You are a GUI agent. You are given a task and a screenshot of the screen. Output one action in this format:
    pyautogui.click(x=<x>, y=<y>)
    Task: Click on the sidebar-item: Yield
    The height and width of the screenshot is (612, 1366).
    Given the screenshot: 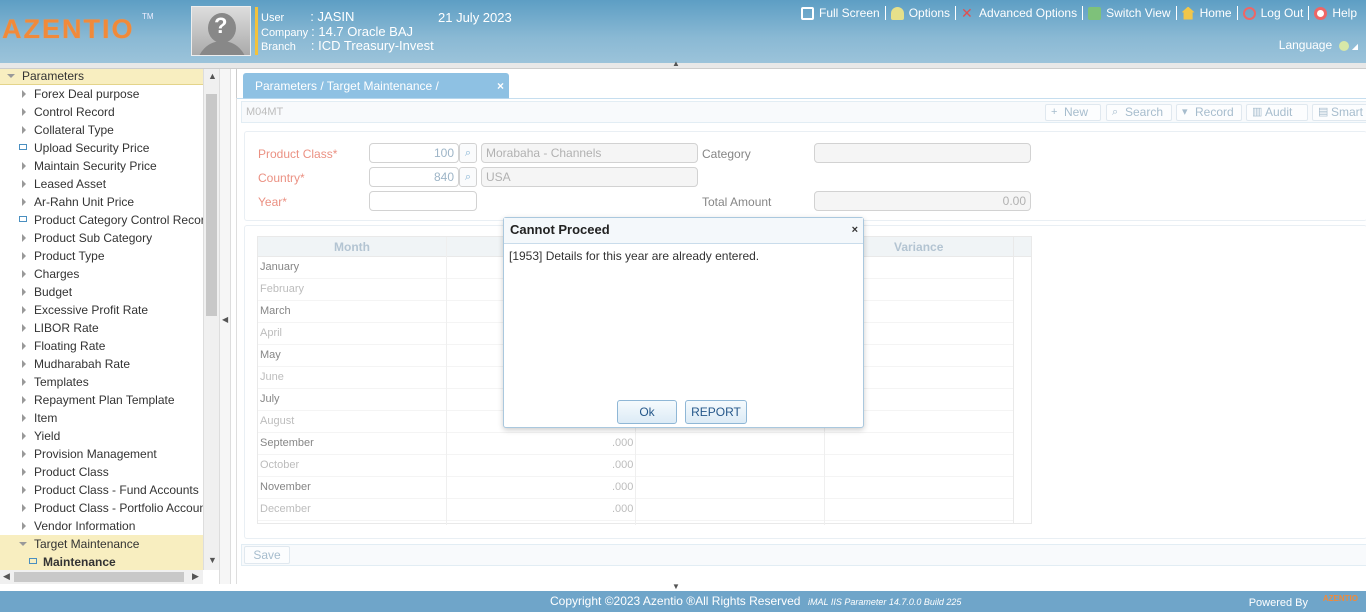 What is the action you would take?
    pyautogui.click(x=101, y=436)
    